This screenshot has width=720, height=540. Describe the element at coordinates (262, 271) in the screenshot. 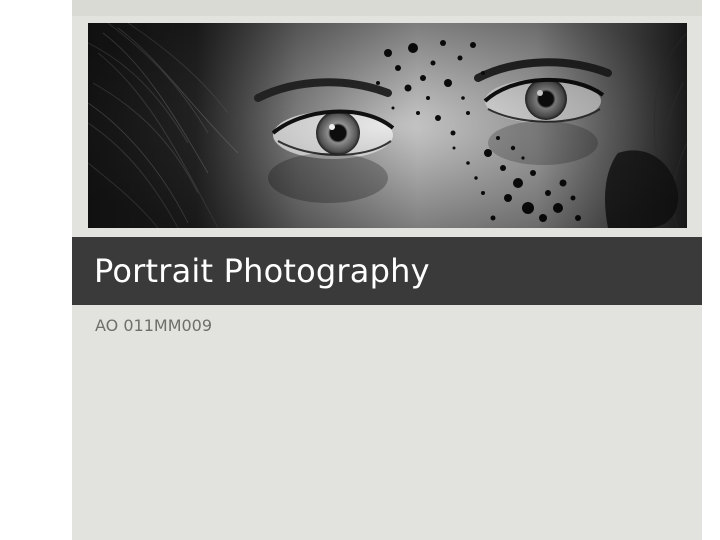

I see `slide-title: Portrait Photography` at that location.